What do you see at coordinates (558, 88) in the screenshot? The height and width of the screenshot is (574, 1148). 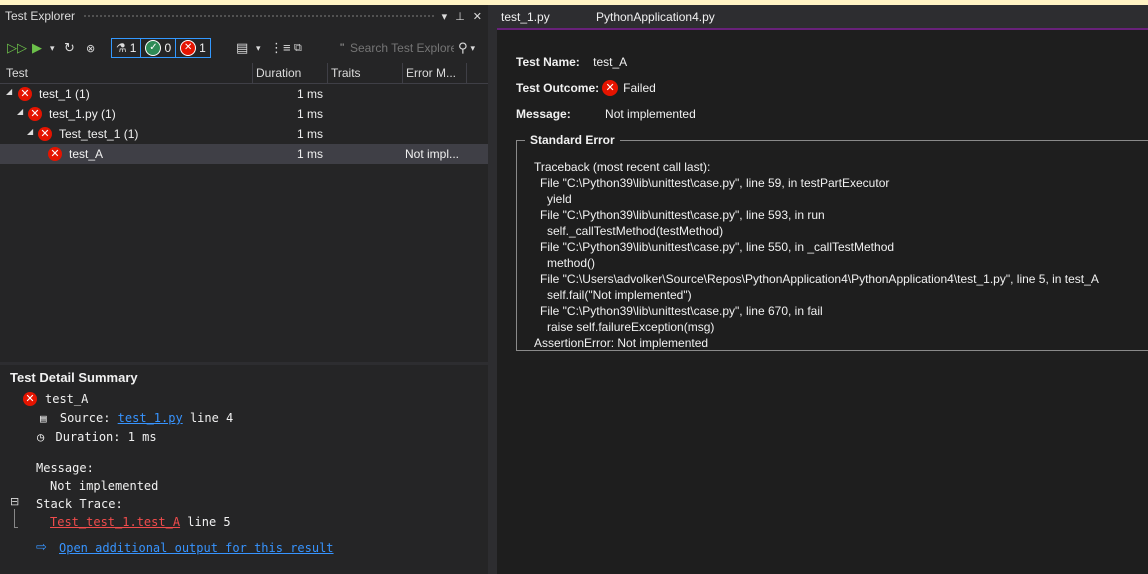 I see `test-outcome-label: Test Outcome:` at bounding box center [558, 88].